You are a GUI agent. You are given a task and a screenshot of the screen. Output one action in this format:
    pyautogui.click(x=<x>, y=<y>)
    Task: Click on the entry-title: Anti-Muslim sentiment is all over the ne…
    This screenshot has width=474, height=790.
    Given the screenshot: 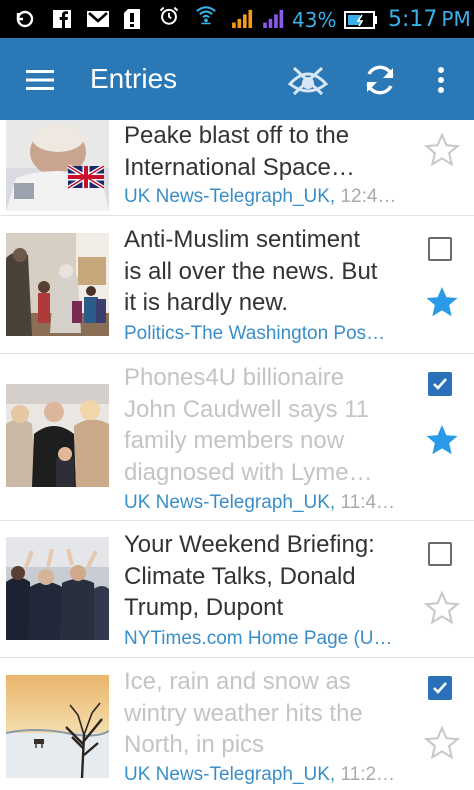 What is the action you would take?
    pyautogui.click(x=269, y=271)
    